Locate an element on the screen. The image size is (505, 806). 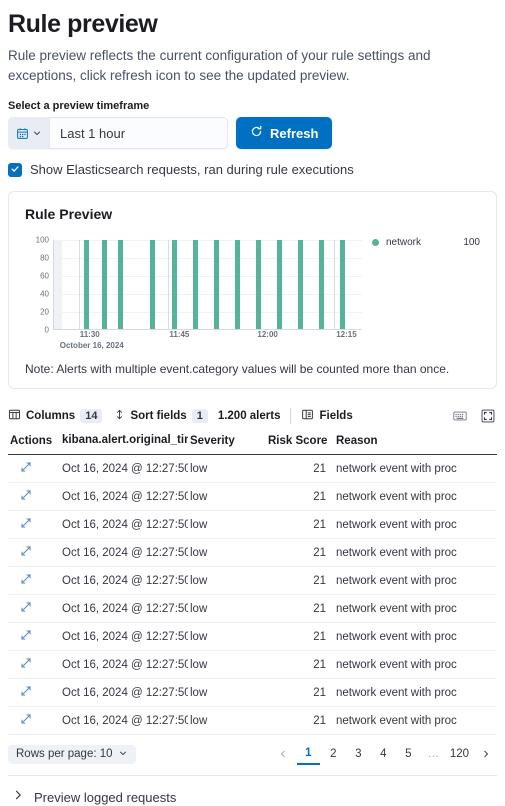
pagination-page-1: 1 is located at coordinates (308, 754).